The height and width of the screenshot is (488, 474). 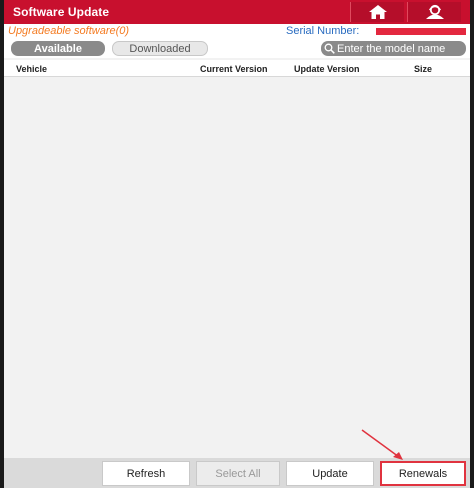 I want to click on column-size: Size, so click(x=423, y=69).